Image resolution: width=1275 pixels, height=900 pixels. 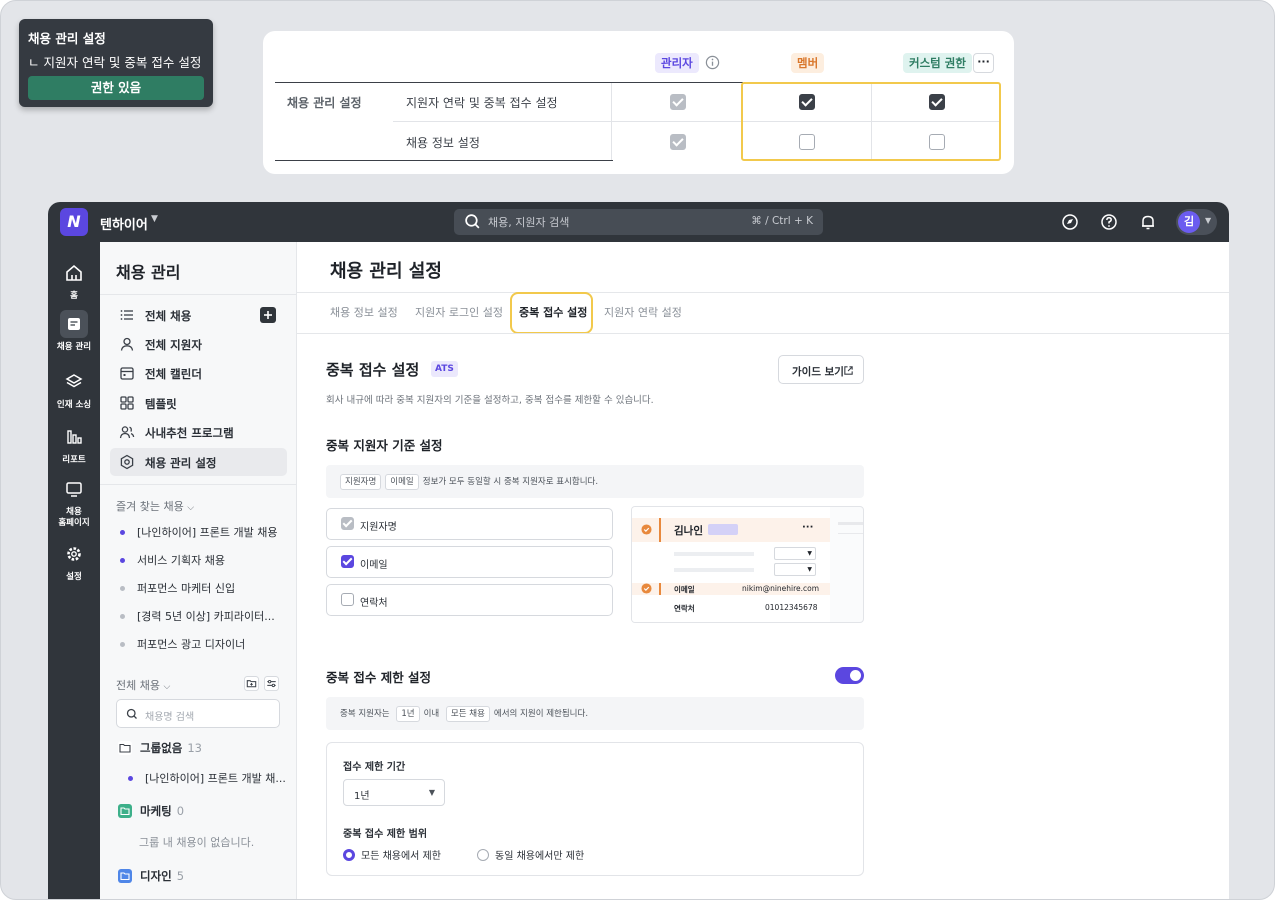 I want to click on report-icon, so click(x=74, y=437).